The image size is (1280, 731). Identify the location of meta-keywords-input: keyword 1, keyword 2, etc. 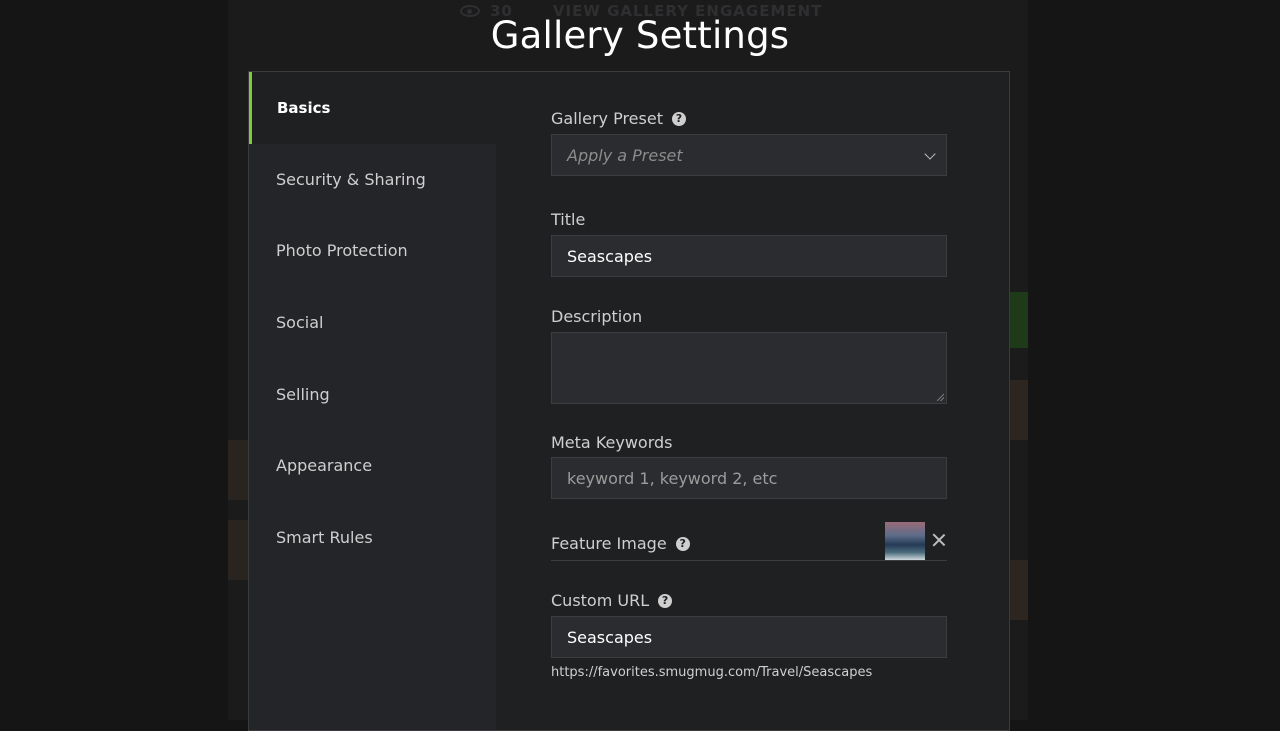
(749, 478).